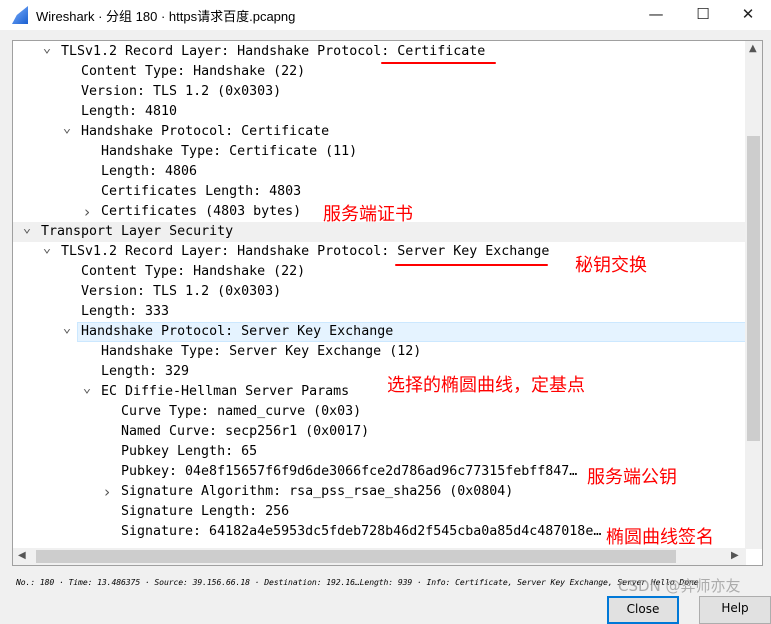  What do you see at coordinates (379, 372) in the screenshot?
I see `tree-row: Length: 329` at bounding box center [379, 372].